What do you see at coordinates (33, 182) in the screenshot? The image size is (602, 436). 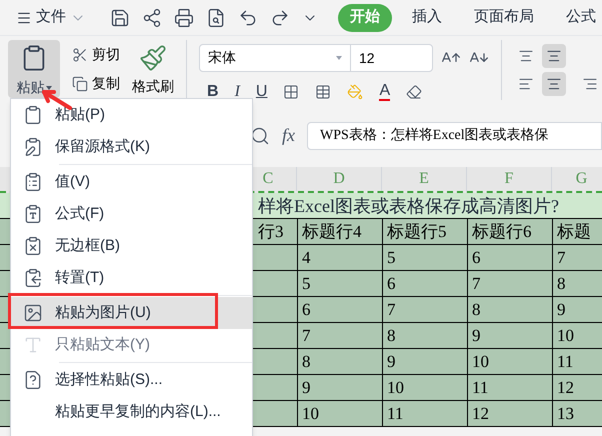 I see `clipboard-list-icon` at bounding box center [33, 182].